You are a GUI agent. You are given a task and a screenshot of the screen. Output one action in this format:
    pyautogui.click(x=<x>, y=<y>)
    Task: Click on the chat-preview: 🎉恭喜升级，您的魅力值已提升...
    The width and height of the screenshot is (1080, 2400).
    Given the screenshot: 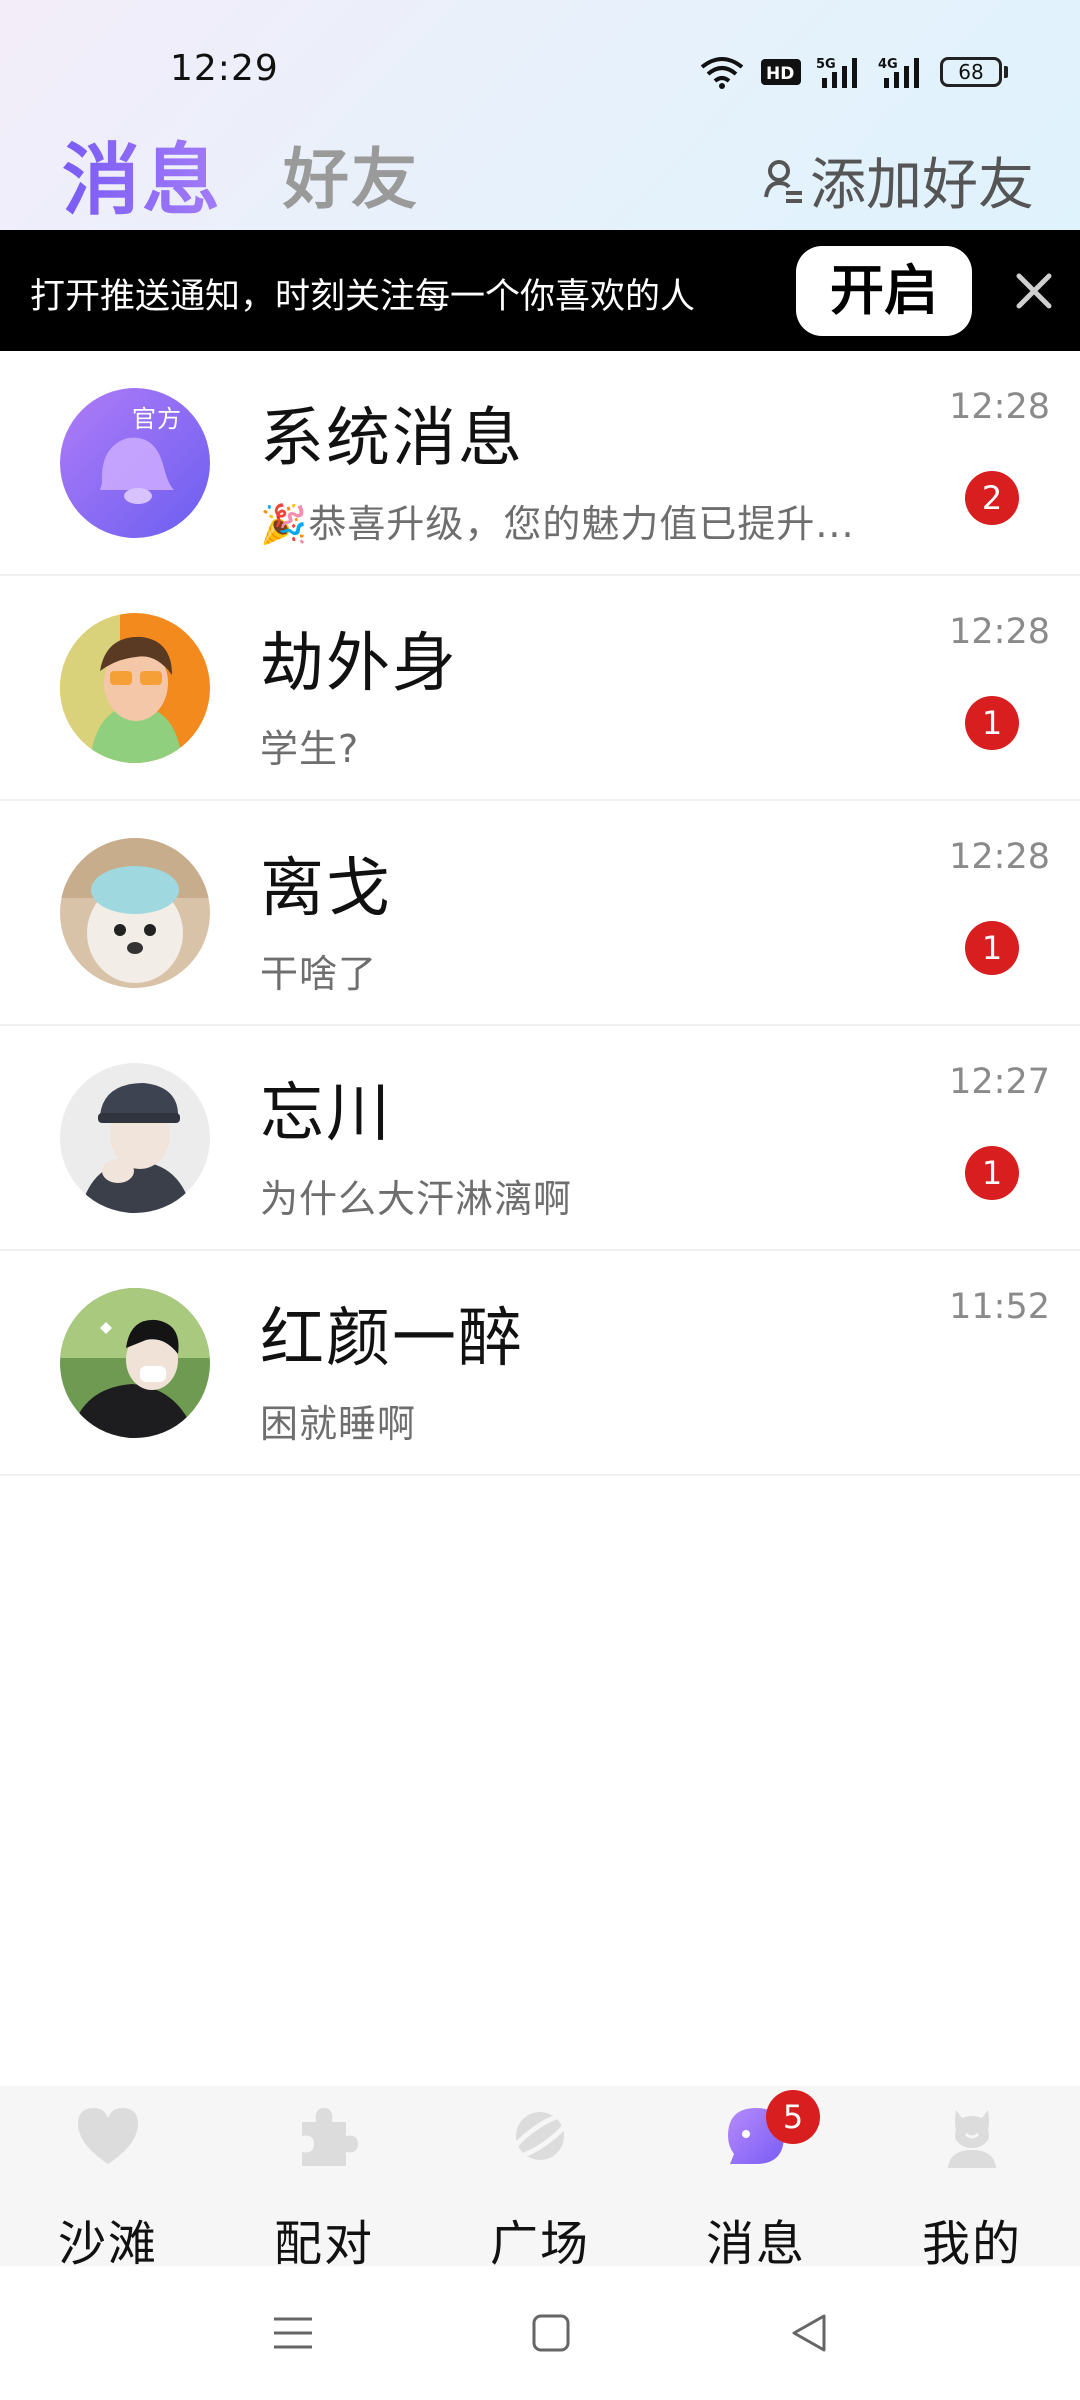 What is the action you would take?
    pyautogui.click(x=557, y=524)
    